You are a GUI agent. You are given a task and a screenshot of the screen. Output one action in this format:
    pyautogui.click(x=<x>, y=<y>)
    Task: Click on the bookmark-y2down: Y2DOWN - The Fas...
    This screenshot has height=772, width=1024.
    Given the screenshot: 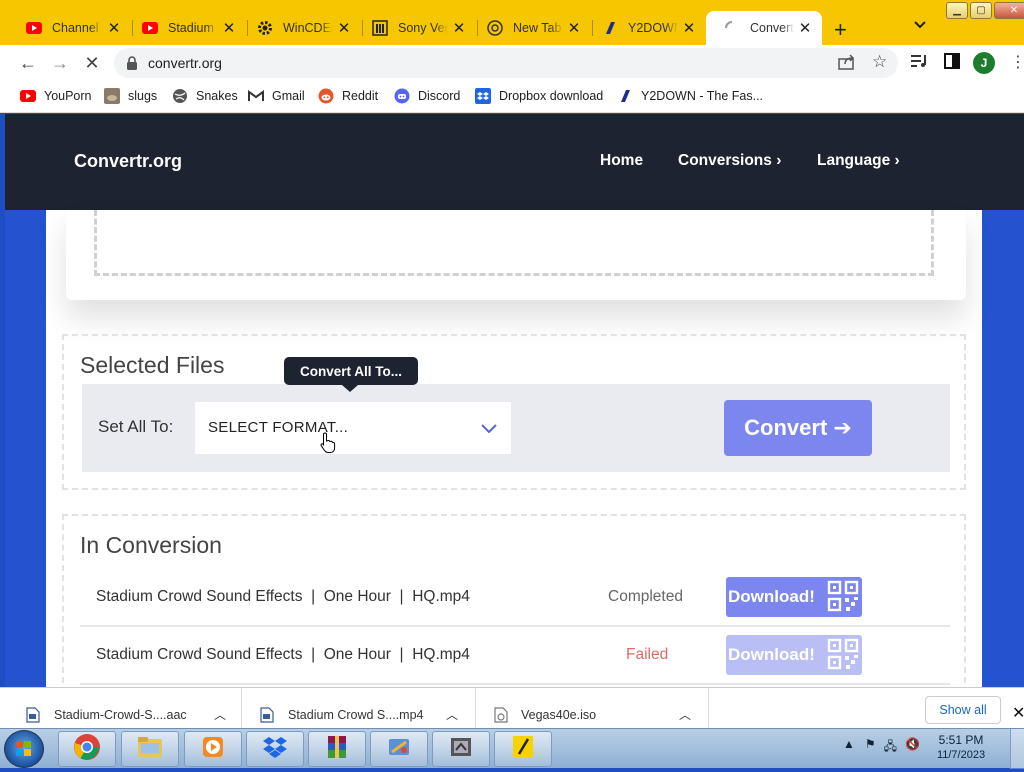 What is the action you would take?
    pyautogui.click(x=690, y=96)
    